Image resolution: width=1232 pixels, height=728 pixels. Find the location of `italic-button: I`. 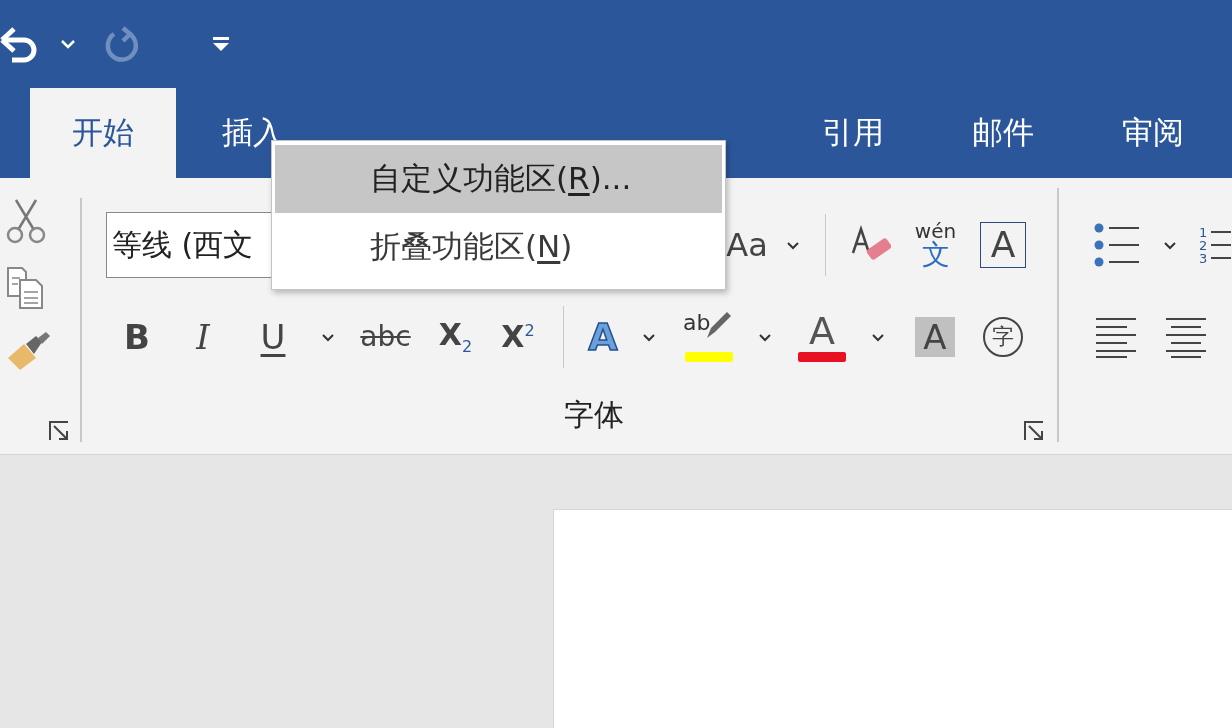

italic-button: I is located at coordinates (203, 337).